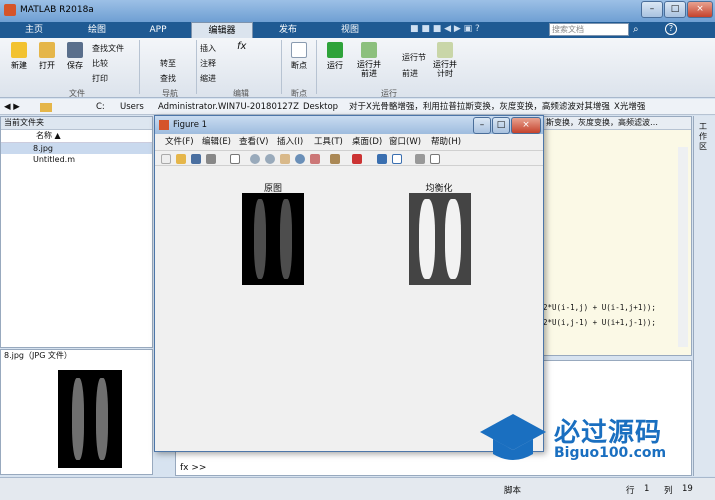 The width and height of the screenshot is (715, 500). I want to click on tab-view: 视图, so click(350, 30).